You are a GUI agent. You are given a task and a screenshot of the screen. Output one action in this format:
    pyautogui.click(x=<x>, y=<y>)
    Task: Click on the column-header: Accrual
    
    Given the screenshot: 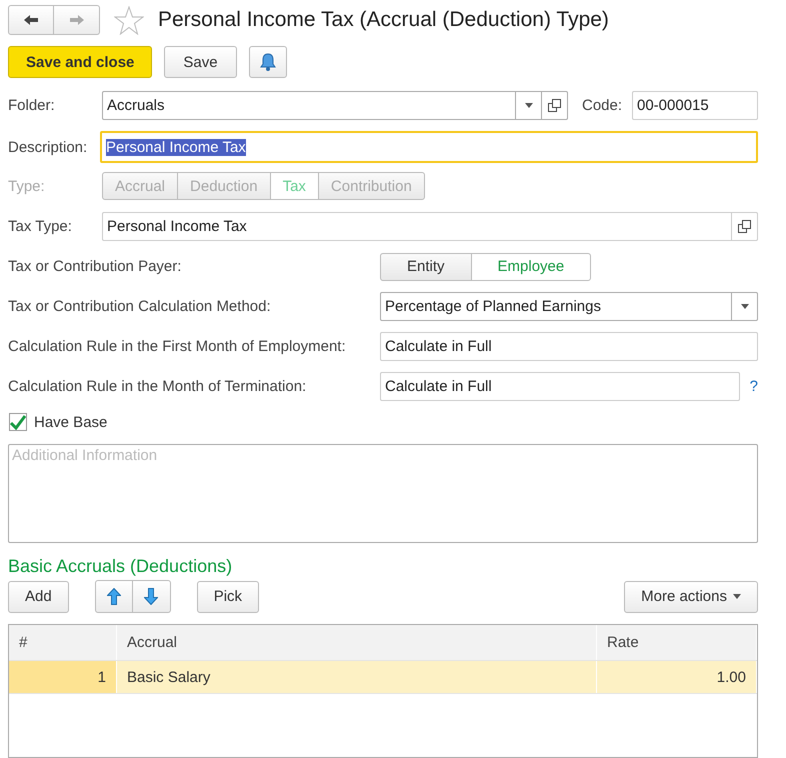 What is the action you would take?
    pyautogui.click(x=357, y=642)
    